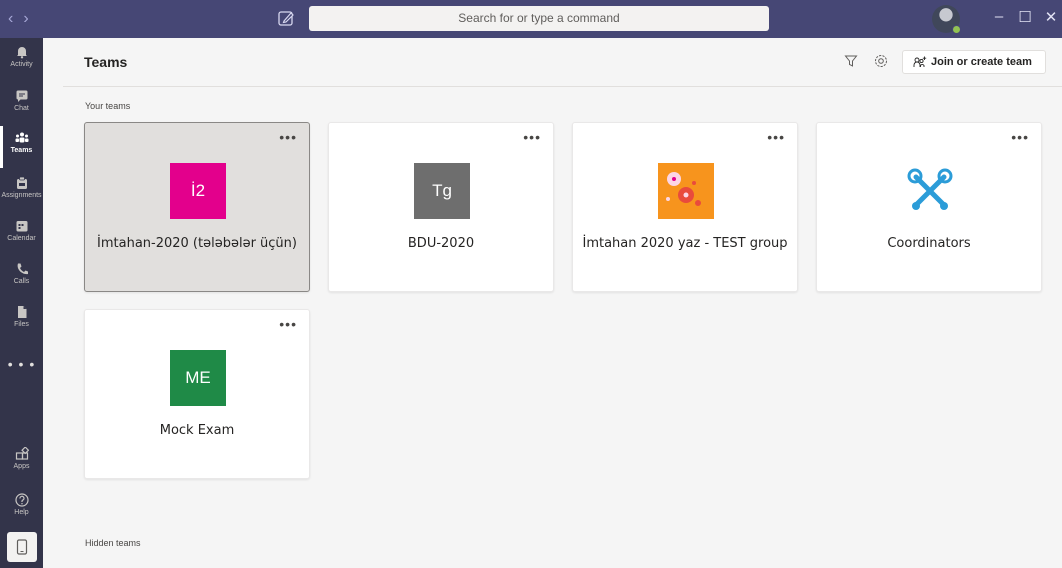 The width and height of the screenshot is (1062, 568). I want to click on forward-arrow-icon: ›, so click(30, 18).